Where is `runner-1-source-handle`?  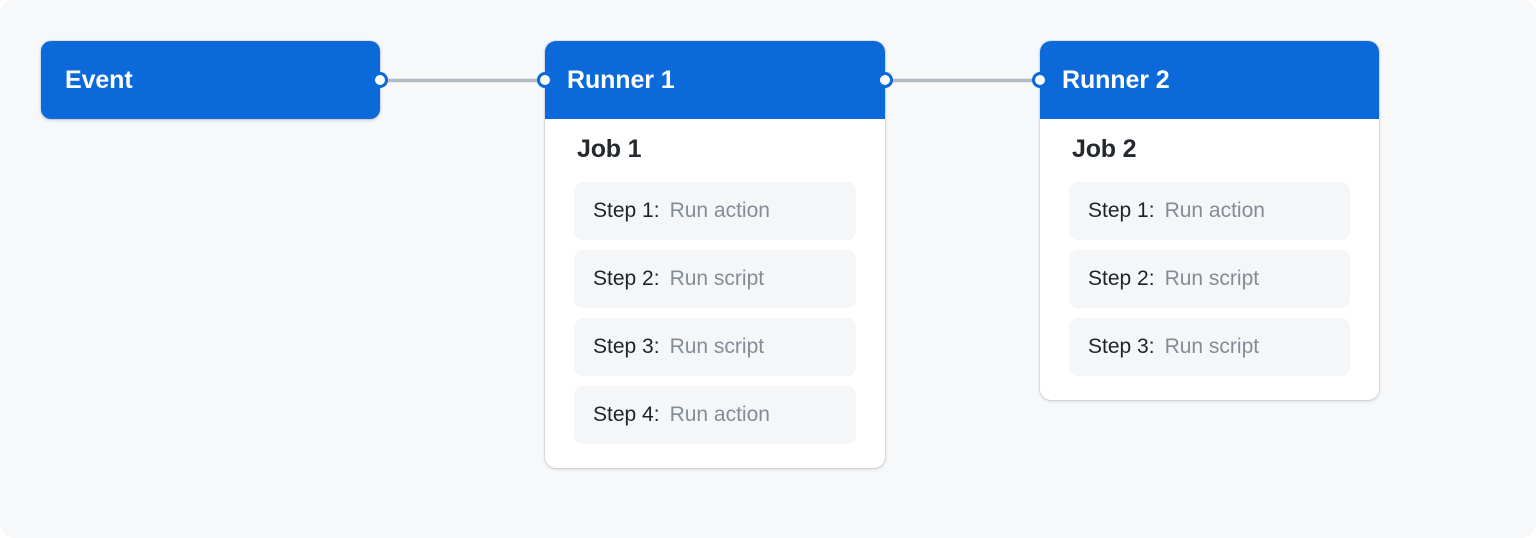
runner-1-source-handle is located at coordinates (885, 80).